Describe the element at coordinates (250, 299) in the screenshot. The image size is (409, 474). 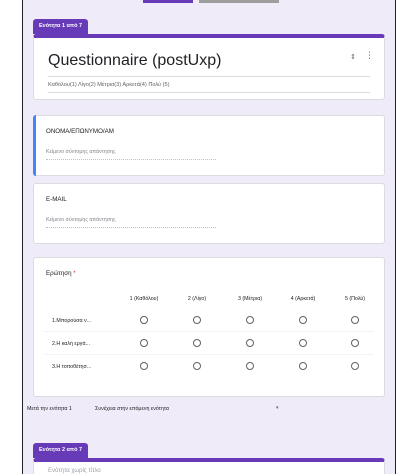
I see `column-header: 3 (Μέτρια)` at that location.